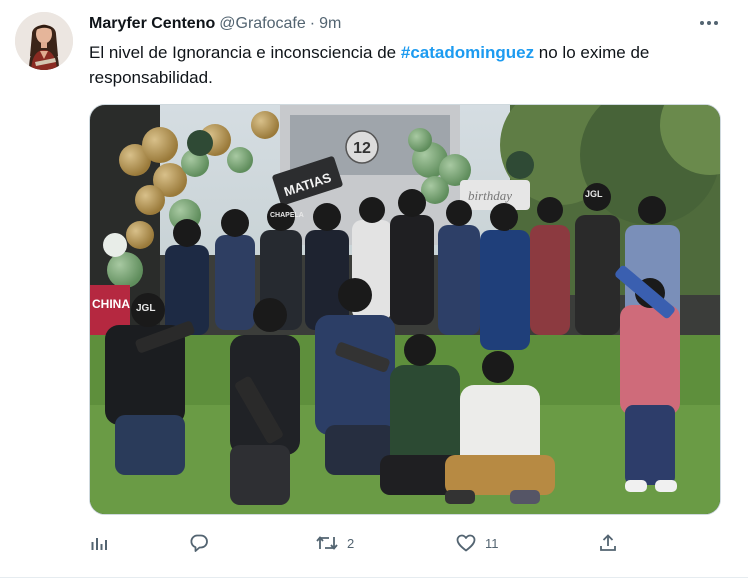 This screenshot has height=578, width=748. Describe the element at coordinates (152, 24) in the screenshot. I see `author-name: Maryfer Centeno` at that location.